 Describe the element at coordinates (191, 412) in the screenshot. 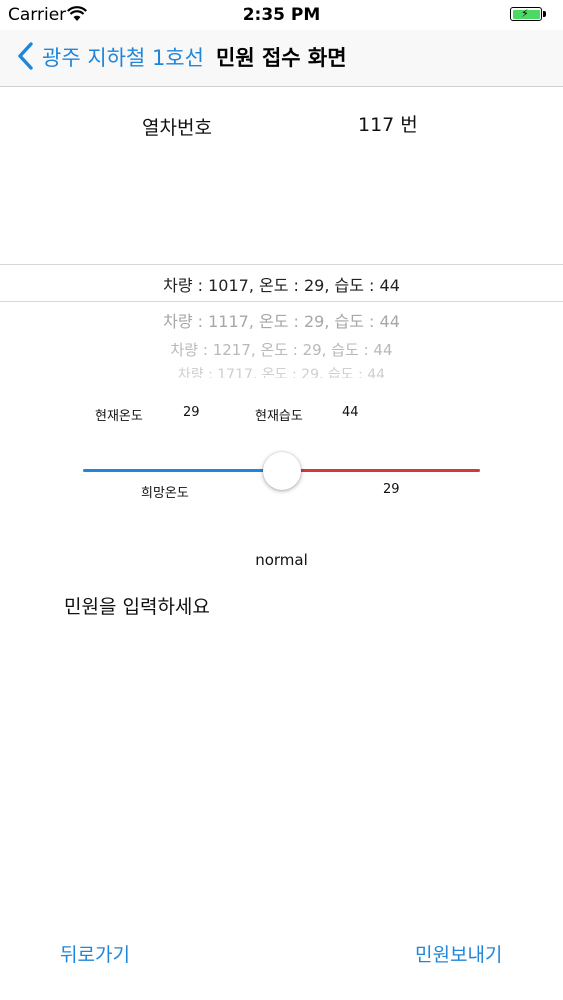

I see `current-temp-value: 29` at that location.